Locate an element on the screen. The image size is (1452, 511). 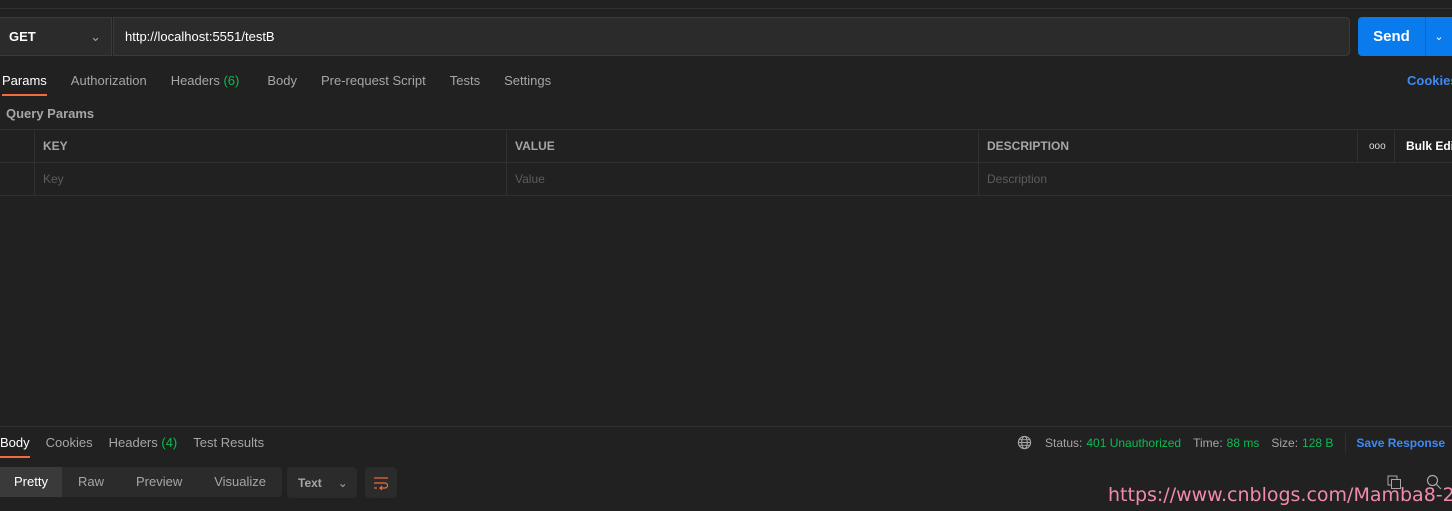
bulk-edit-button: Bulk Edit is located at coordinates (1423, 146).